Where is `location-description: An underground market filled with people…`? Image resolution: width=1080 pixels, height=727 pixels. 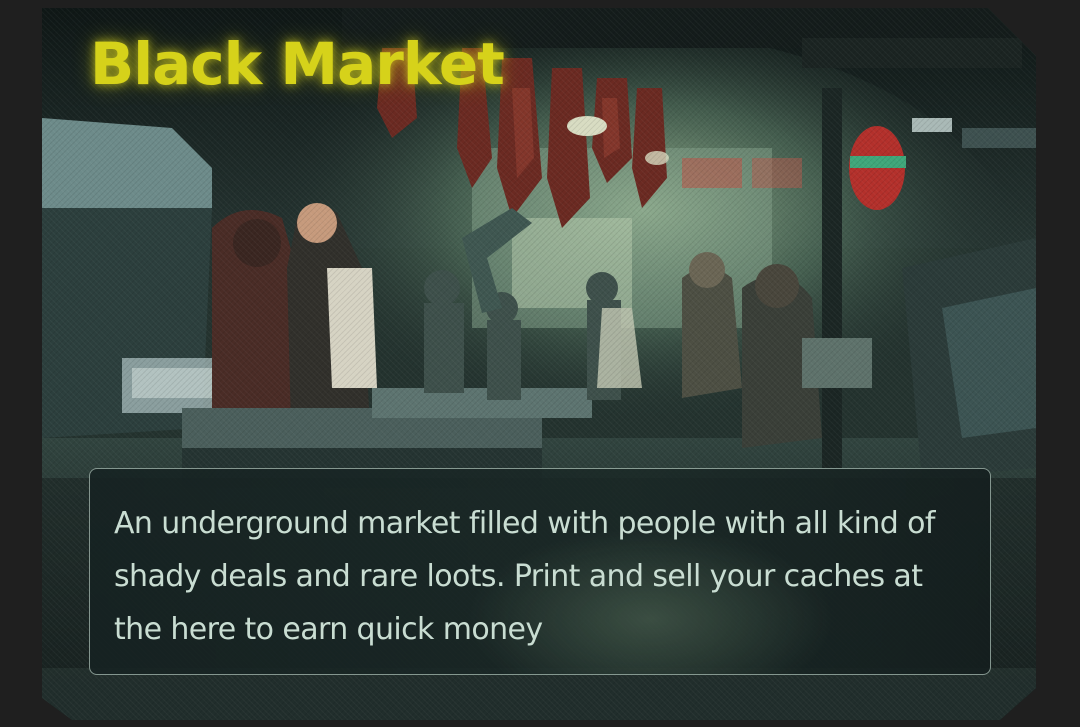
location-description: An underground market filled with people… is located at coordinates (524, 576).